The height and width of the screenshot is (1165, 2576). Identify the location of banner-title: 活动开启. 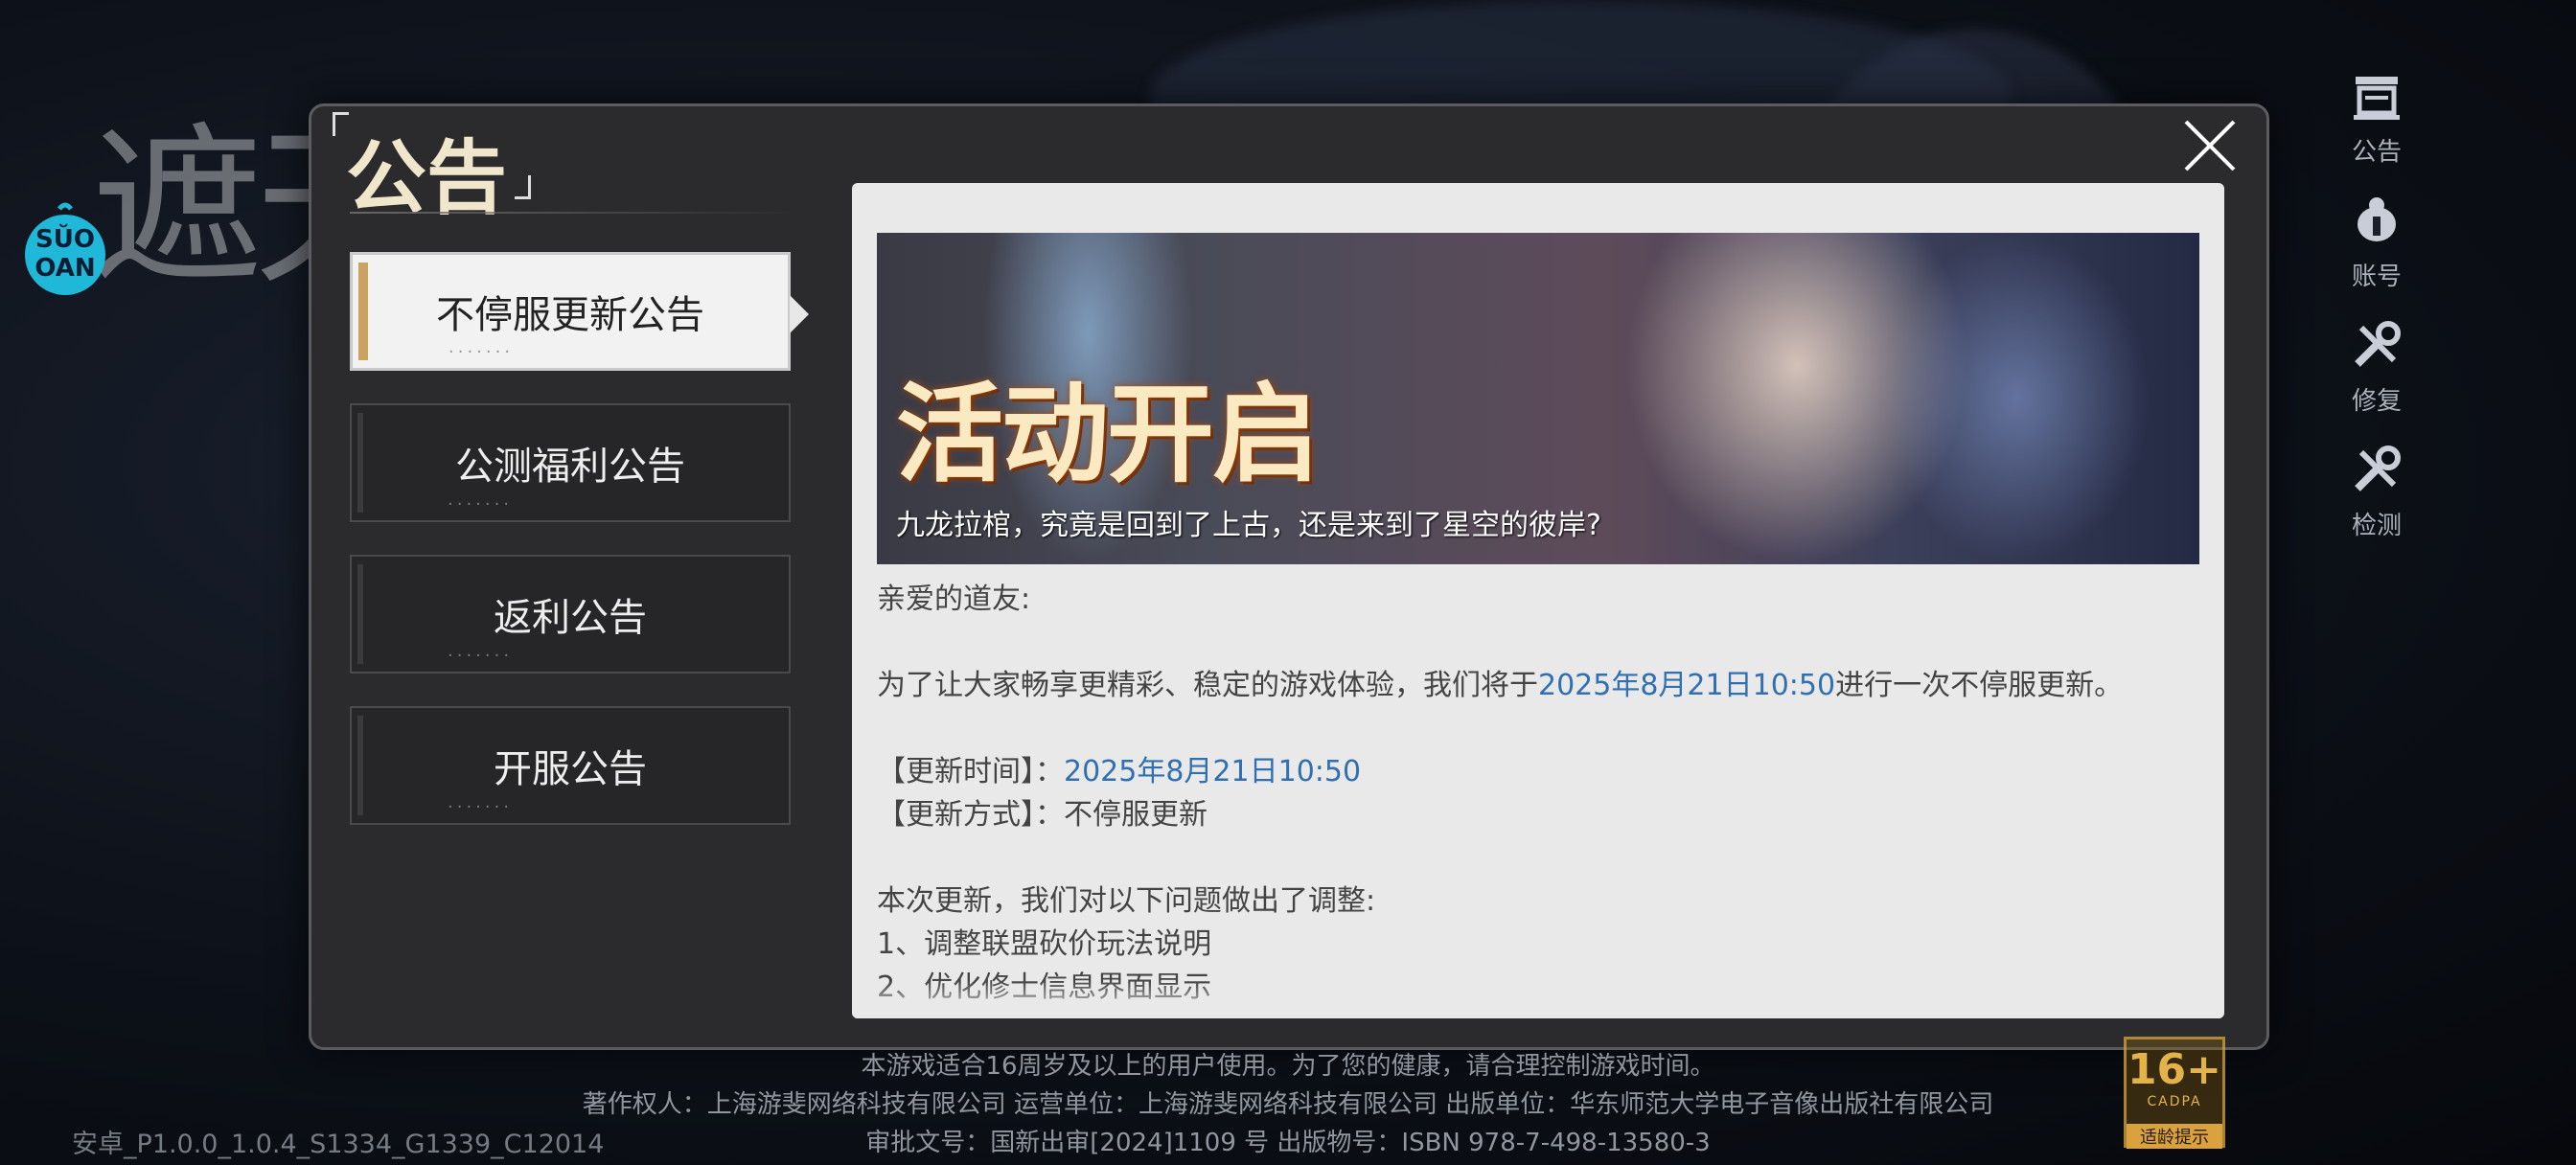
(1108, 435).